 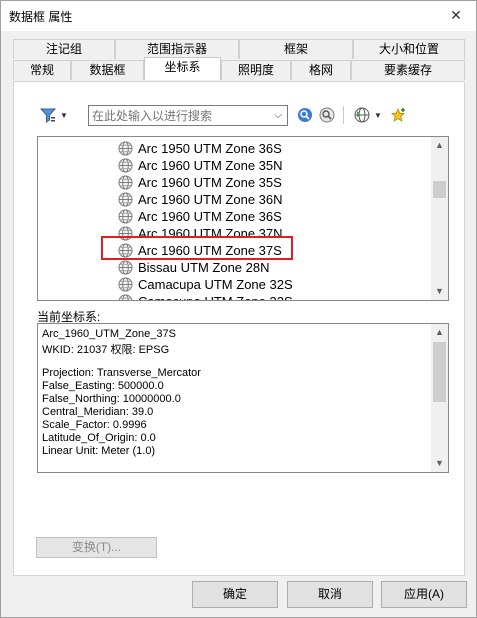 I want to click on cancel-button: 取消, so click(x=330, y=594).